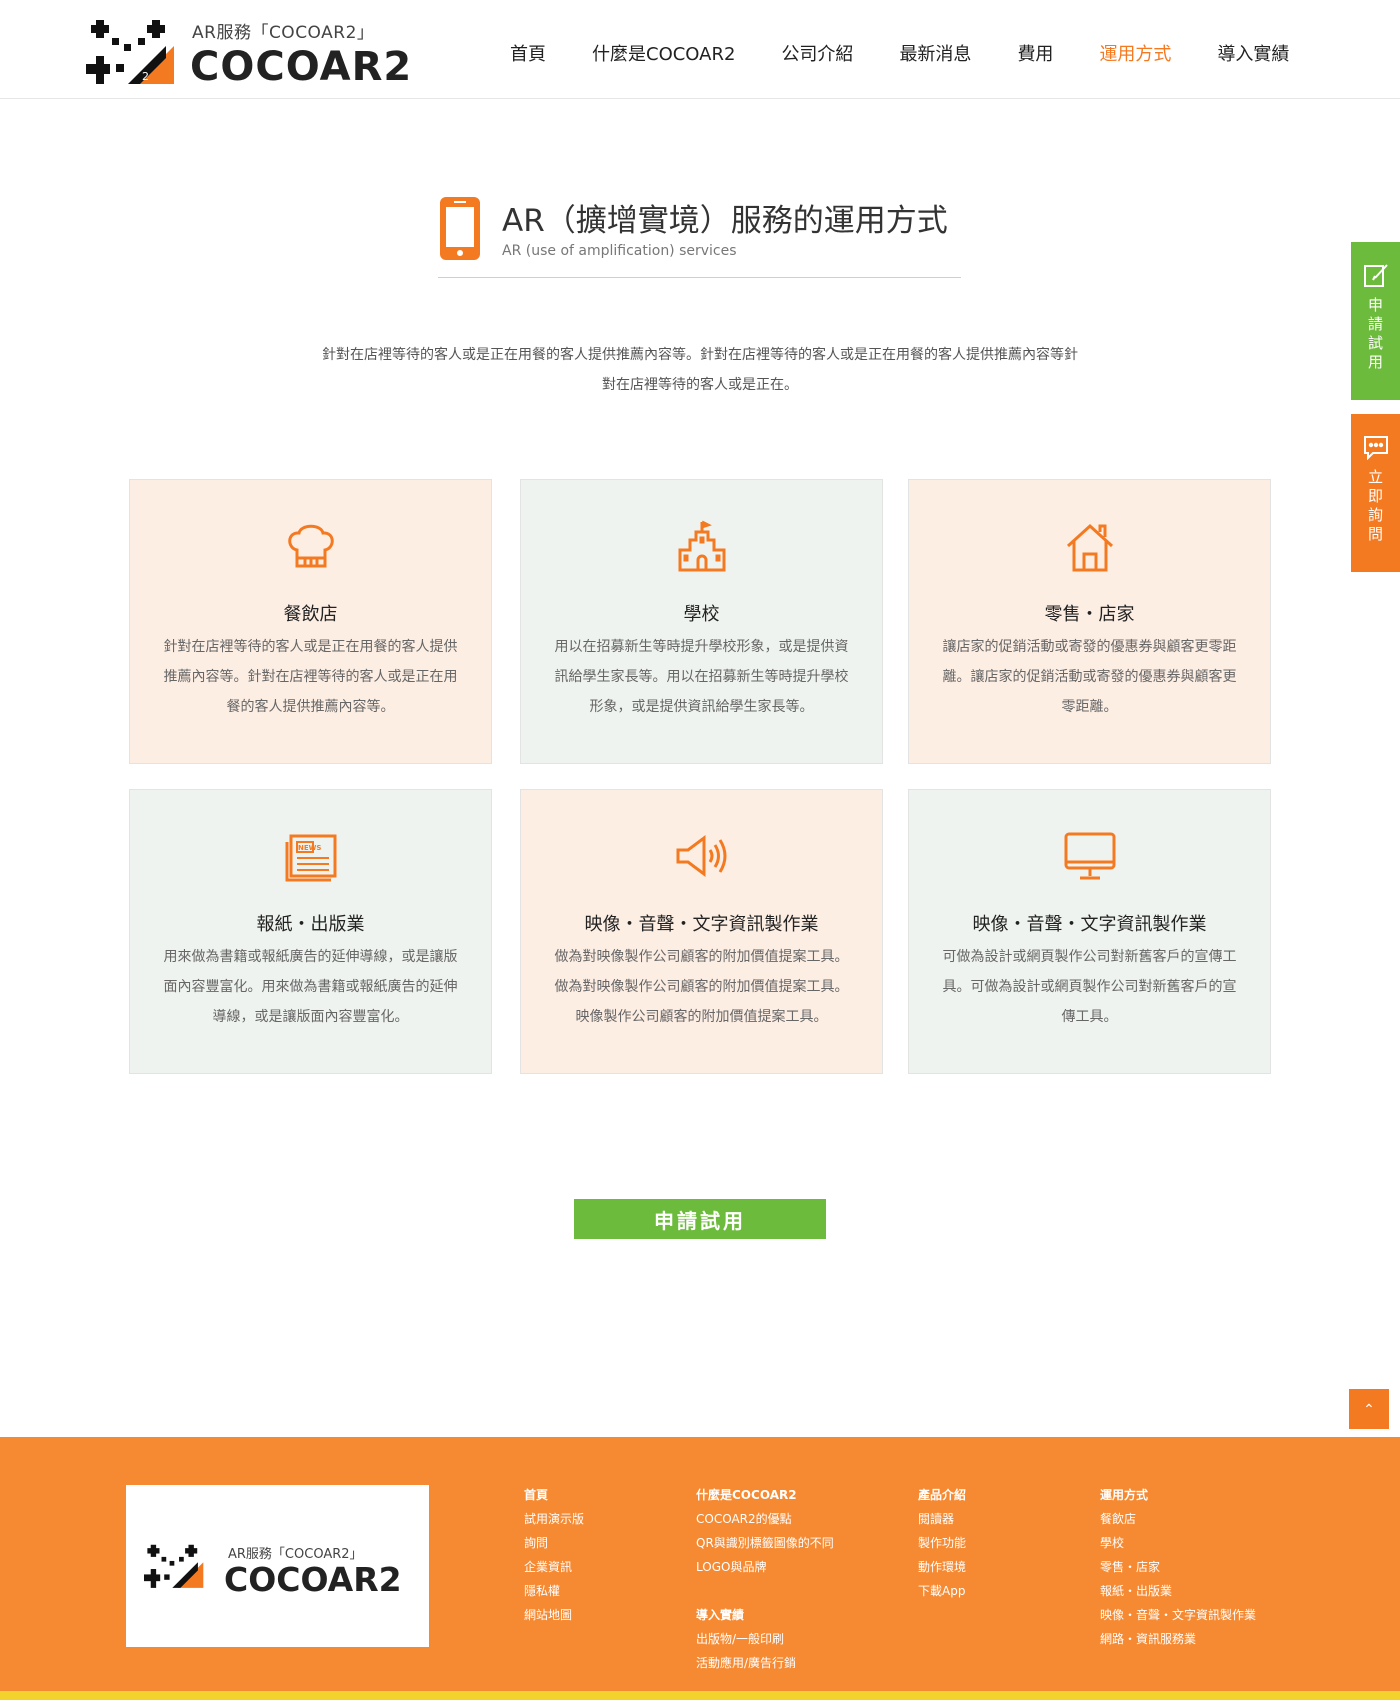  Describe the element at coordinates (700, 1219) in the screenshot. I see `apply-trial-button: 申請試用` at that location.